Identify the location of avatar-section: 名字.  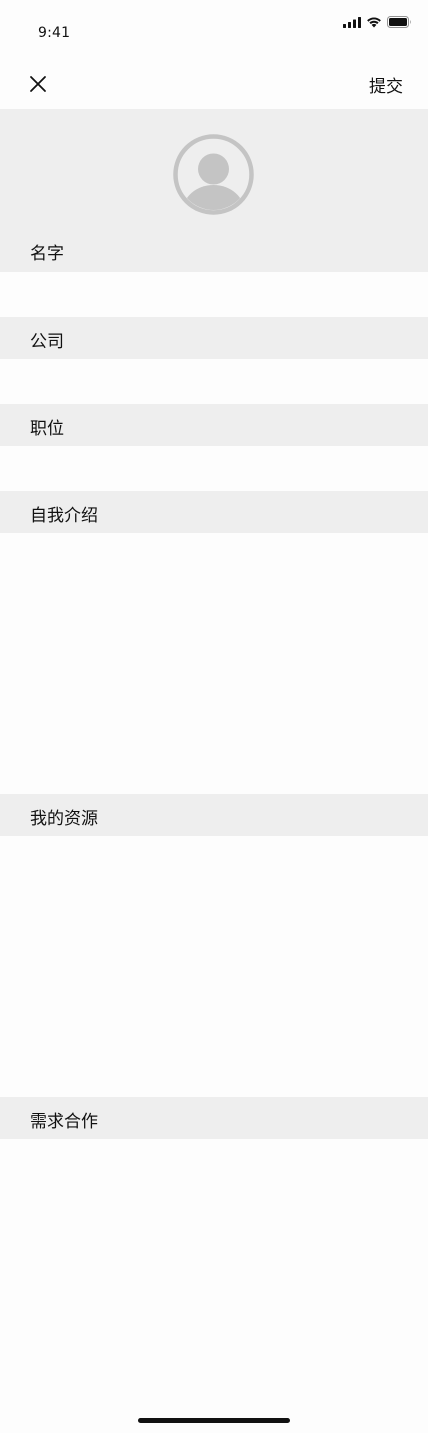
(214, 190).